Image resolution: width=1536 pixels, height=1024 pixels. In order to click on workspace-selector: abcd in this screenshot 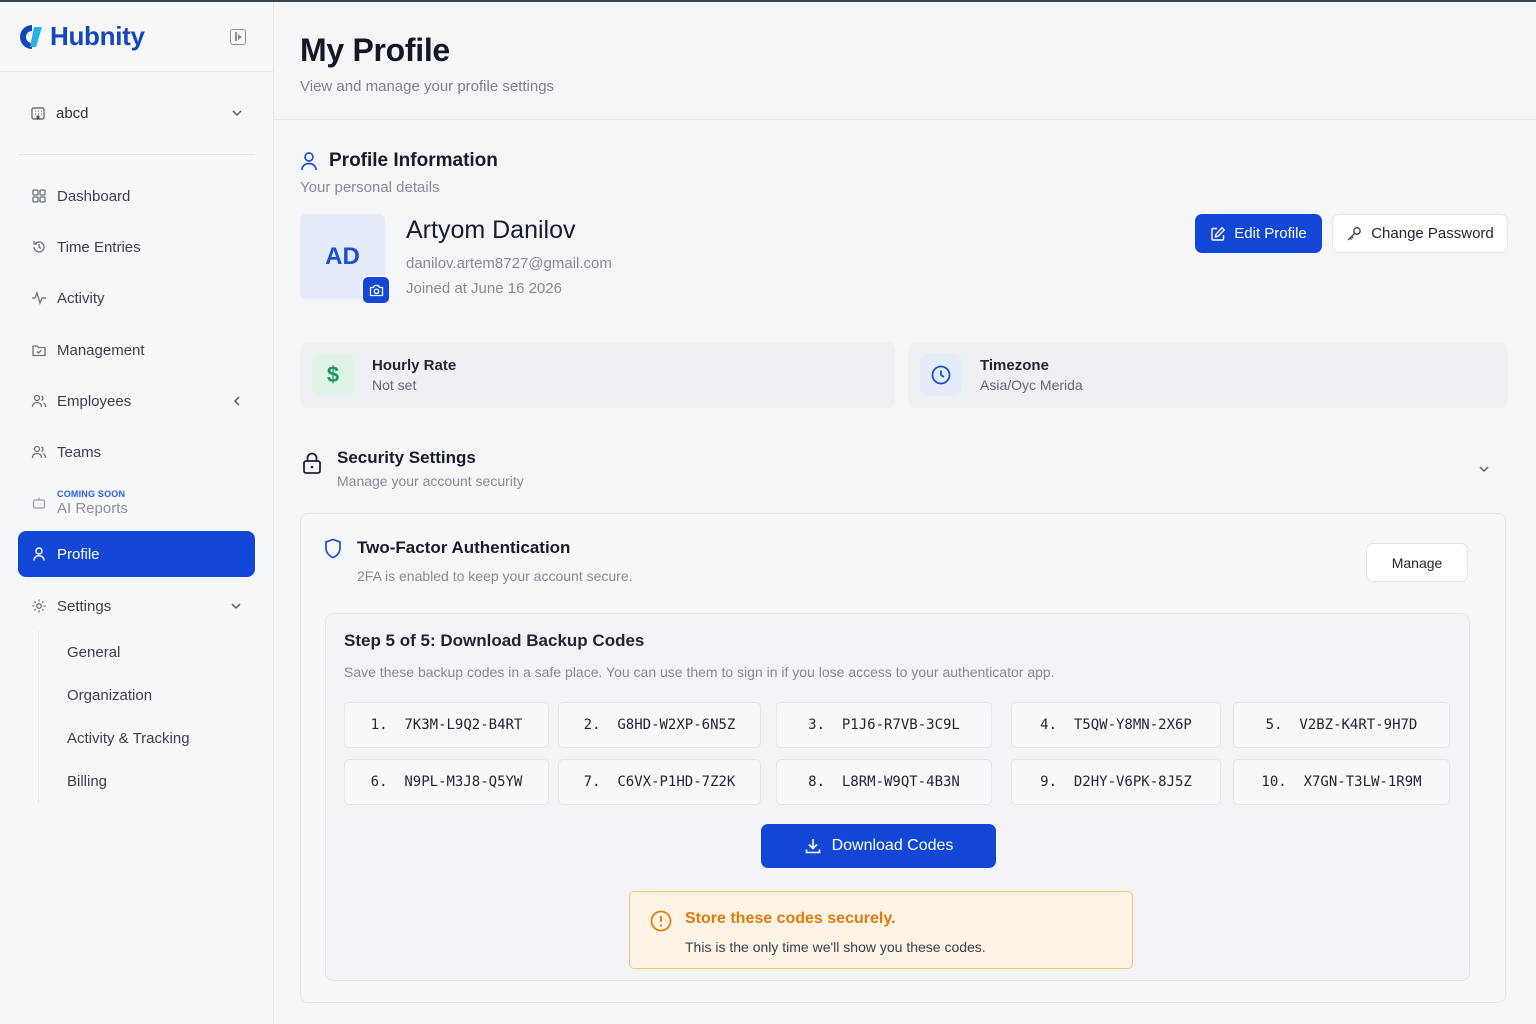, I will do `click(136, 113)`.